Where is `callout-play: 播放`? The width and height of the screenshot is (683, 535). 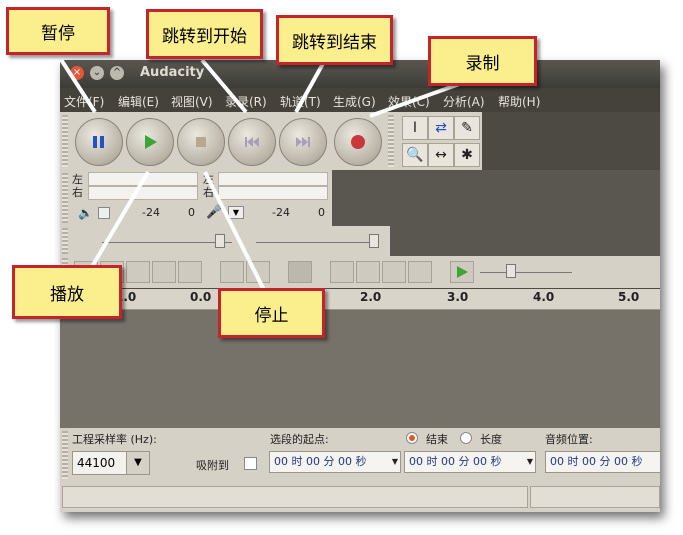 callout-play: 播放 is located at coordinates (67, 292).